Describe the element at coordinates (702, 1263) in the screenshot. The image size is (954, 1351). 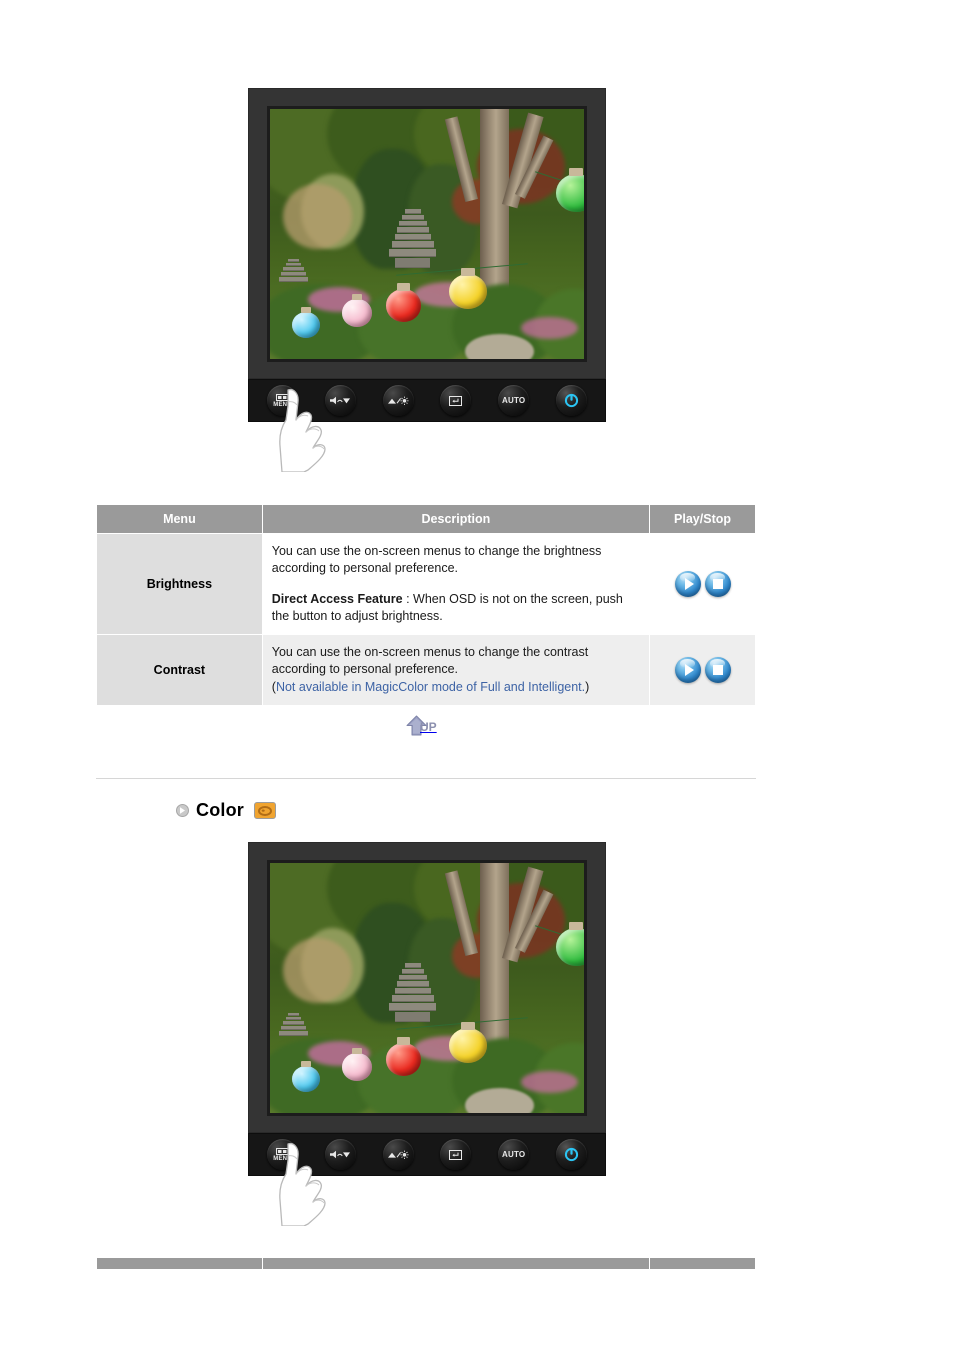
I see `header-play-stop-empty` at that location.